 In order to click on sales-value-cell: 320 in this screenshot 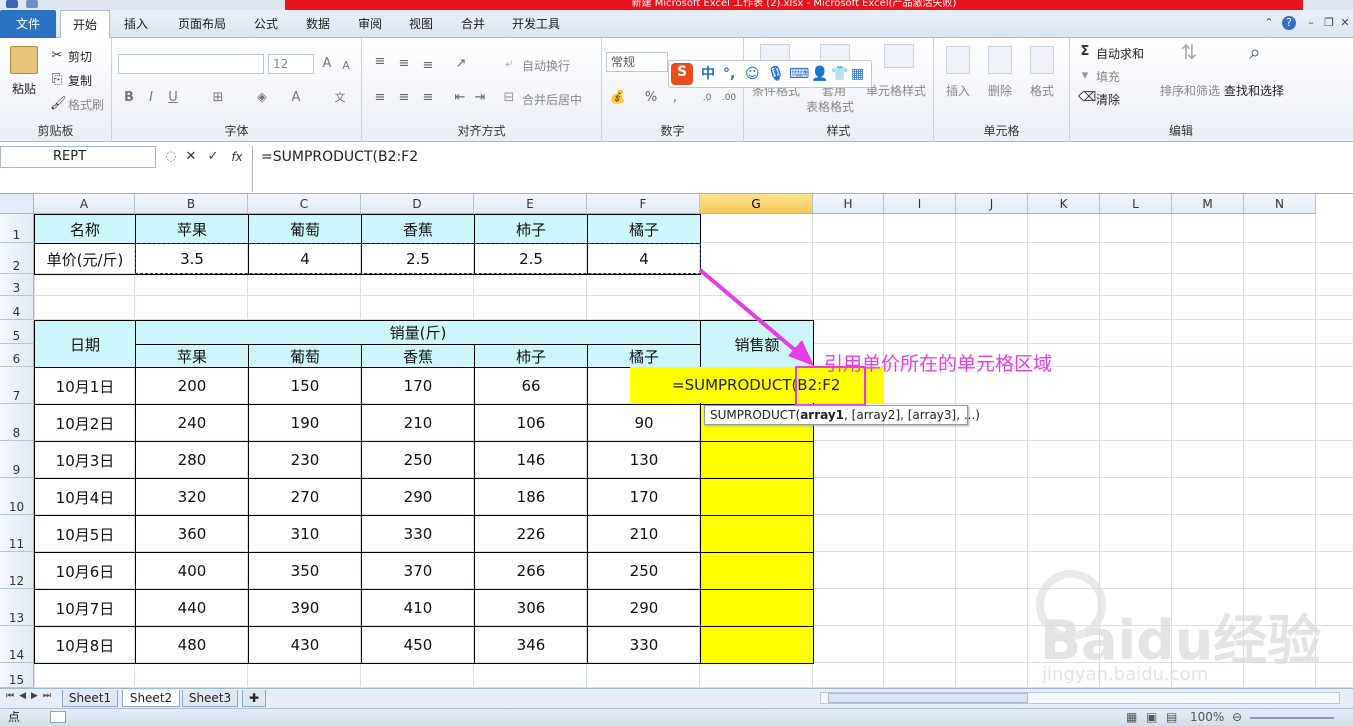, I will do `click(192, 497)`.